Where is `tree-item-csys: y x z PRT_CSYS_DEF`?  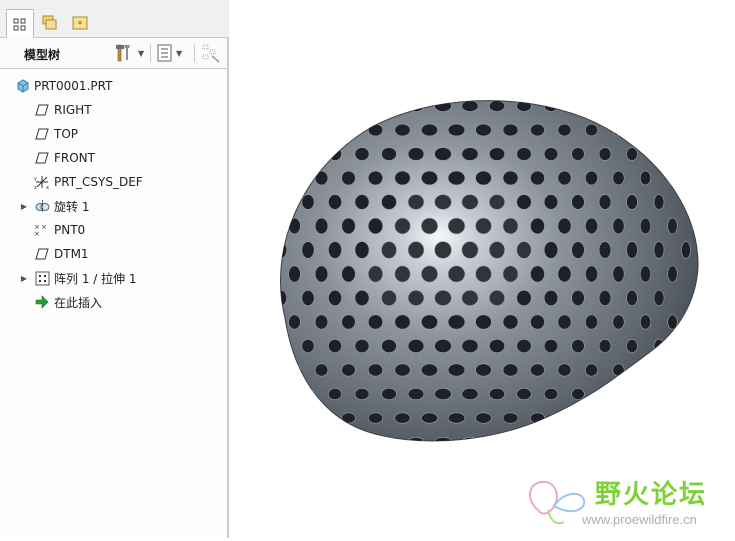
tree-item-csys: y x z PRT_CSYS_DEF is located at coordinates (113, 182).